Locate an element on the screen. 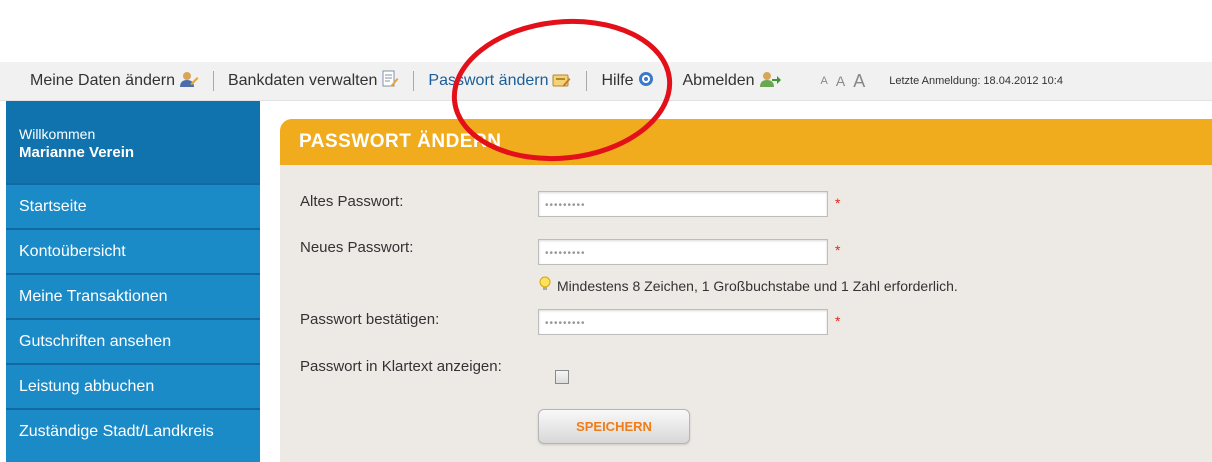 The width and height of the screenshot is (1212, 462). old-password-label: Altes Passwort: is located at coordinates (352, 201).